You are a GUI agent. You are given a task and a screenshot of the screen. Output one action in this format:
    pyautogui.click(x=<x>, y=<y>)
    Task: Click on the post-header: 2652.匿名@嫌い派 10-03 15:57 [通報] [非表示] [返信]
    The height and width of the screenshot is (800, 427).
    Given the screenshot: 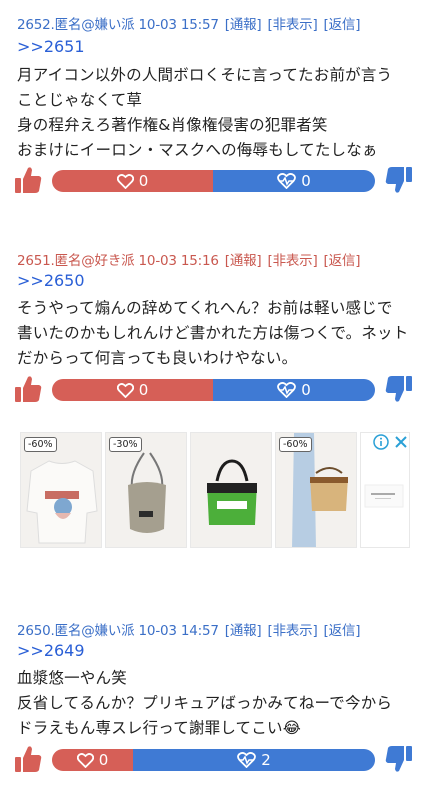 What is the action you would take?
    pyautogui.click(x=188, y=23)
    